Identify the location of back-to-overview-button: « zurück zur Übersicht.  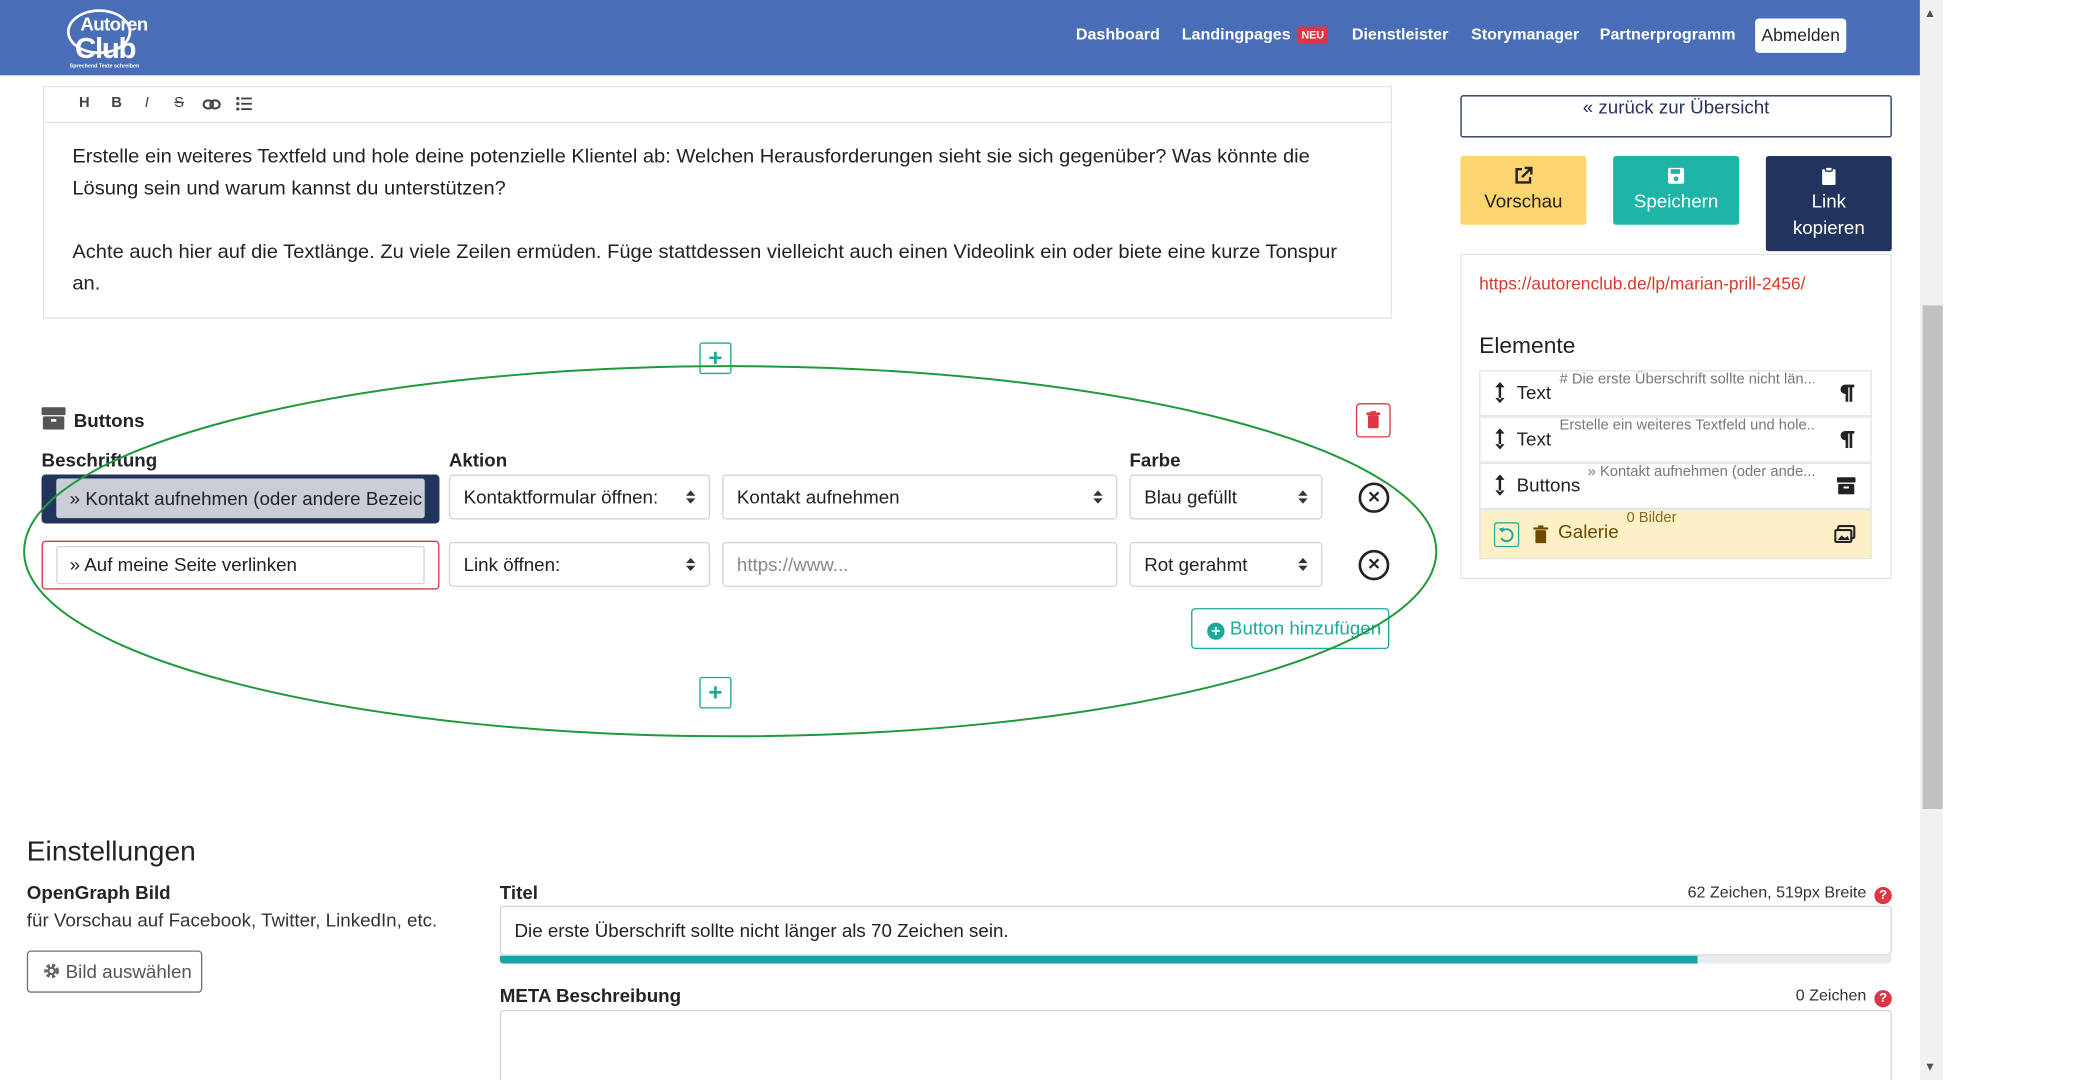
(1676, 116).